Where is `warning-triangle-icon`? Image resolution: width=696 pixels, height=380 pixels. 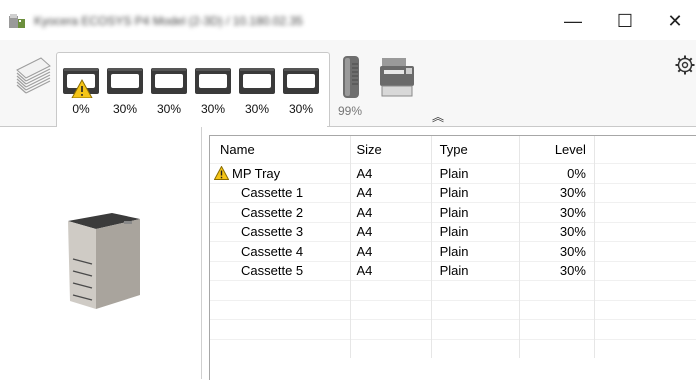 warning-triangle-icon is located at coordinates (221, 172).